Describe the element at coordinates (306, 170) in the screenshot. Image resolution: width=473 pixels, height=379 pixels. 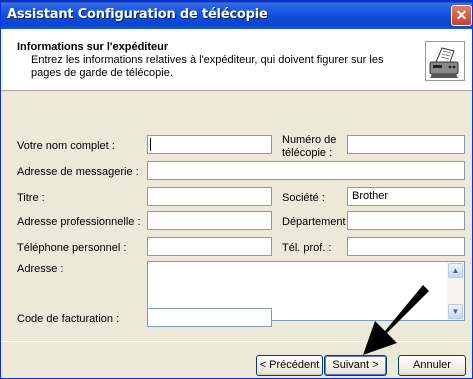
I see `email-input` at that location.